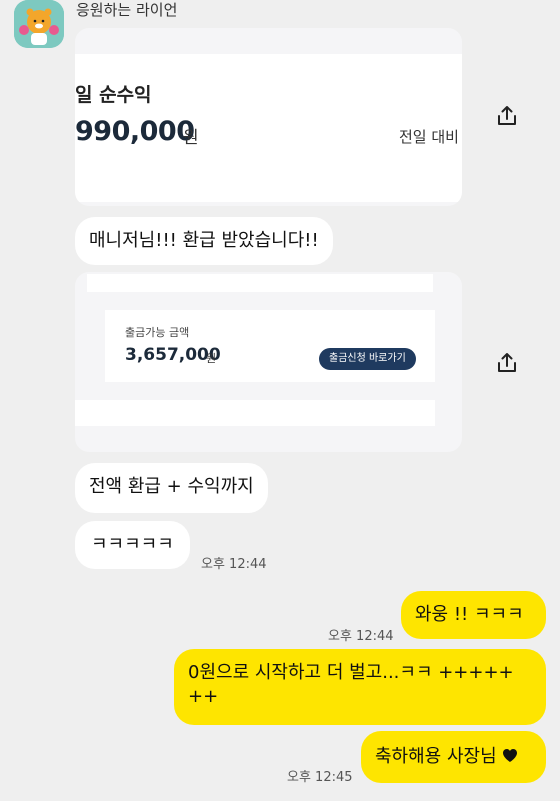  What do you see at coordinates (351, 672) in the screenshot?
I see `message-line: 0원으로 시작하고 더 벌고...ㅋㅋ +++++` at bounding box center [351, 672].